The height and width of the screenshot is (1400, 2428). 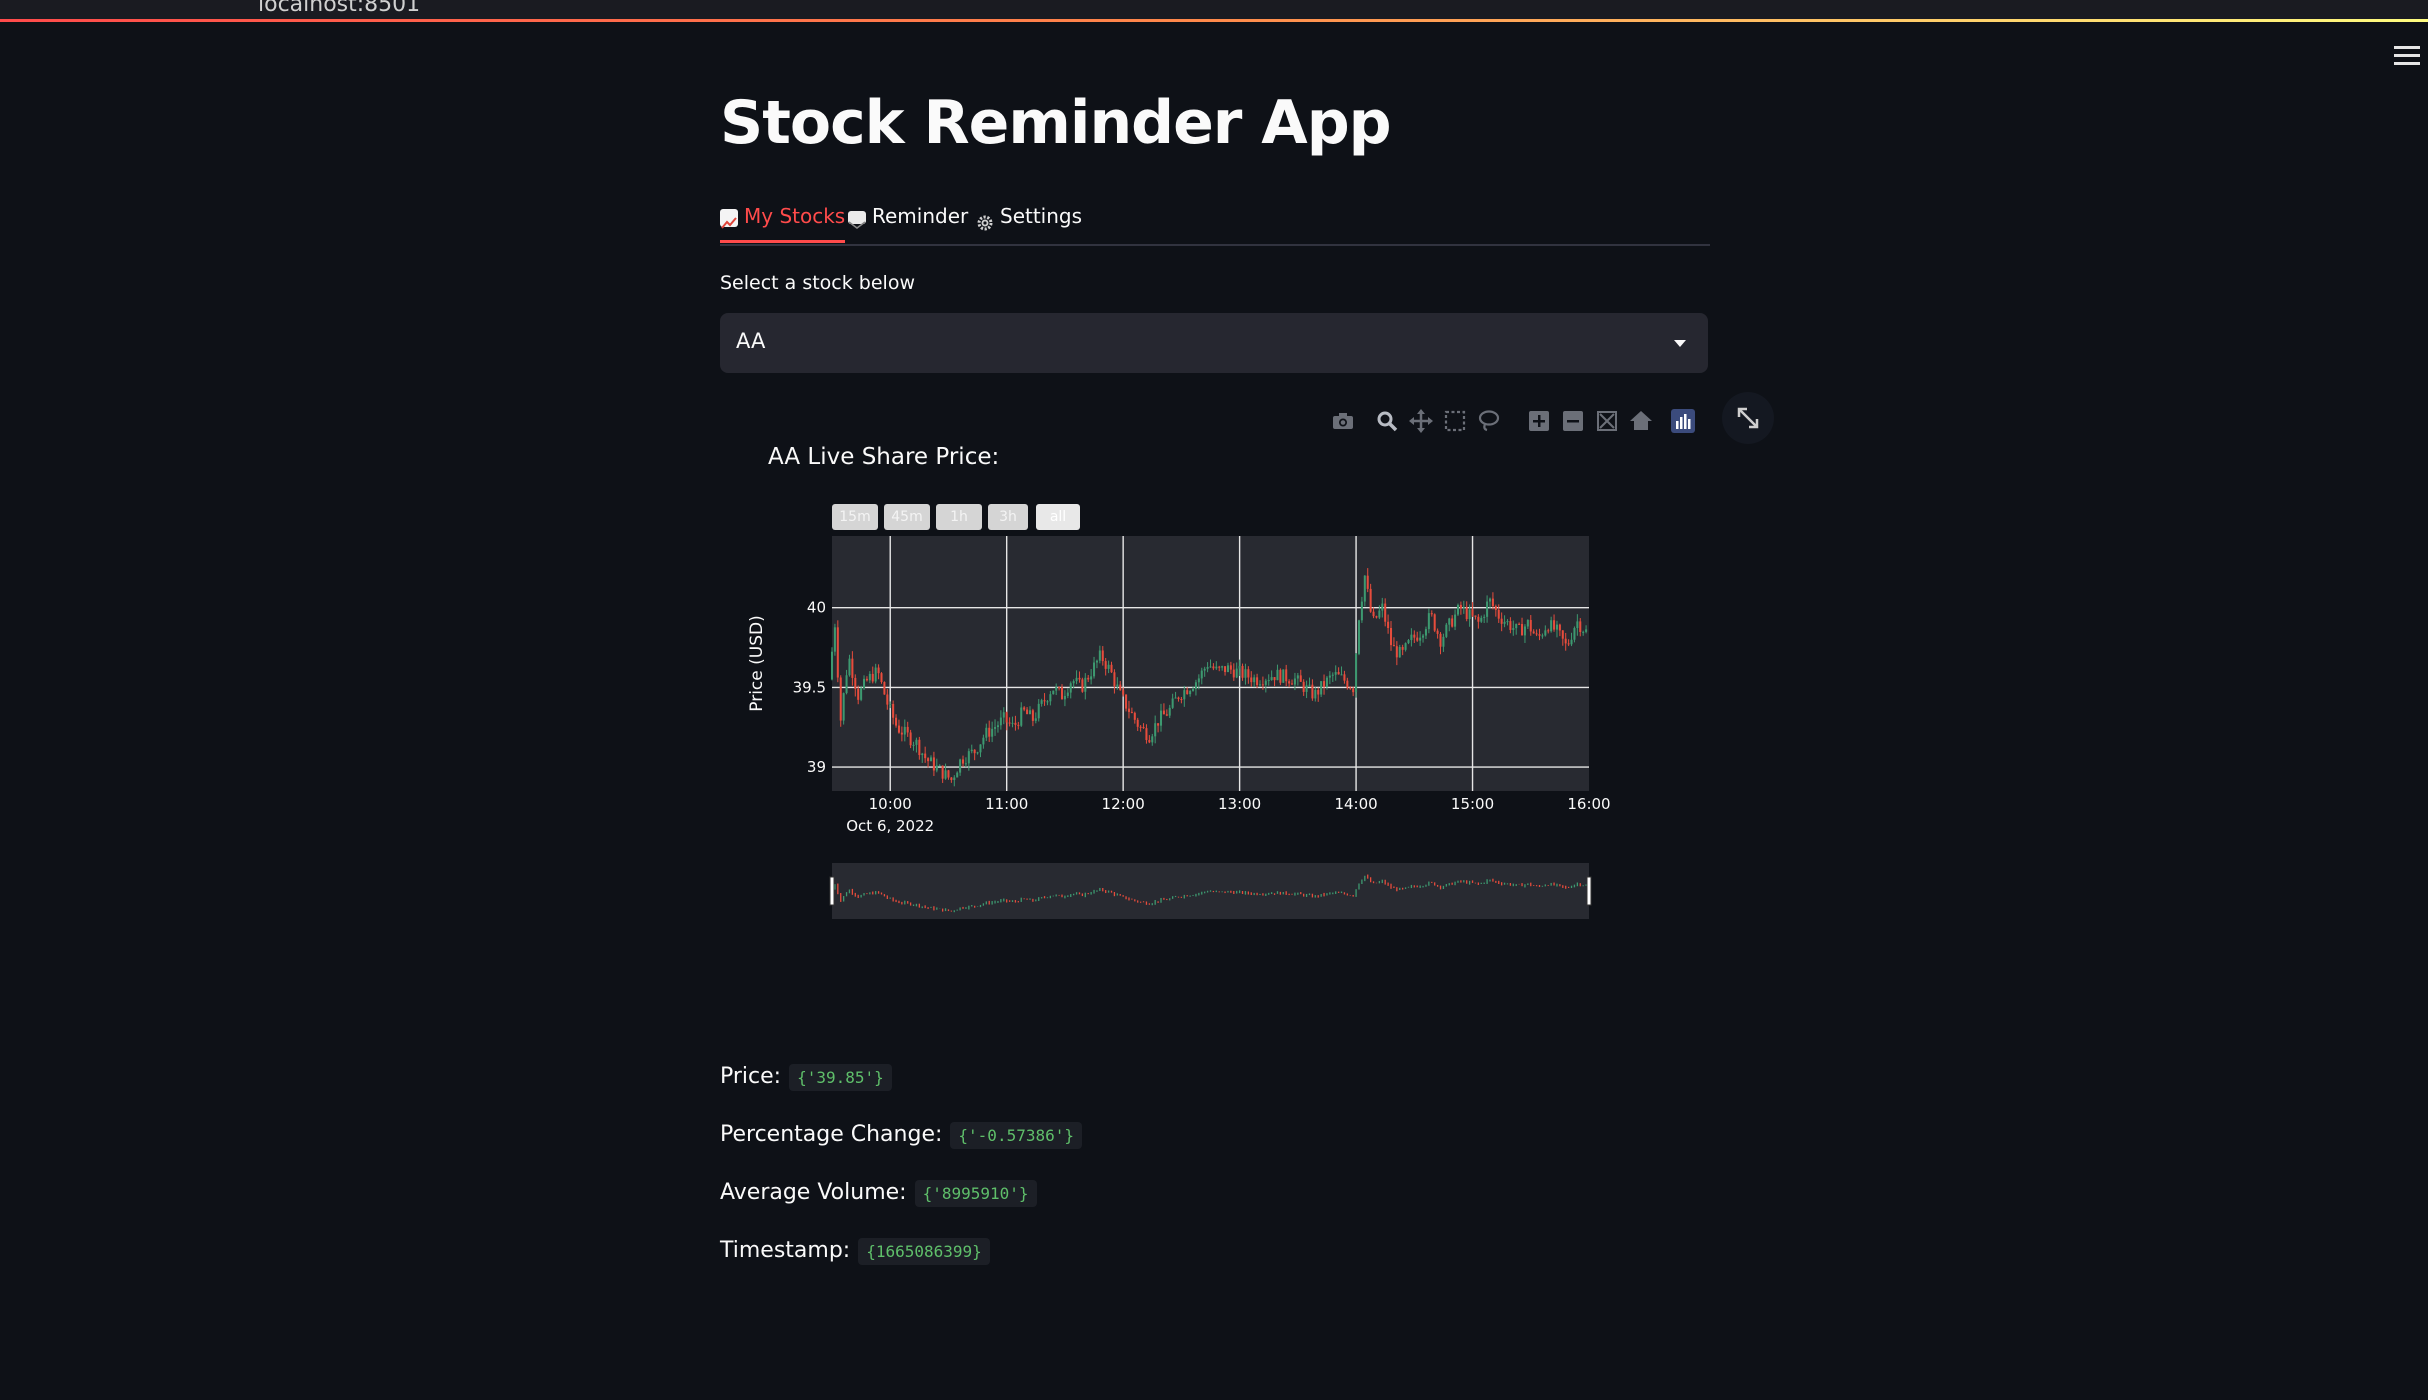 I want to click on metric-value: {1665086399}, so click(x=924, y=1251).